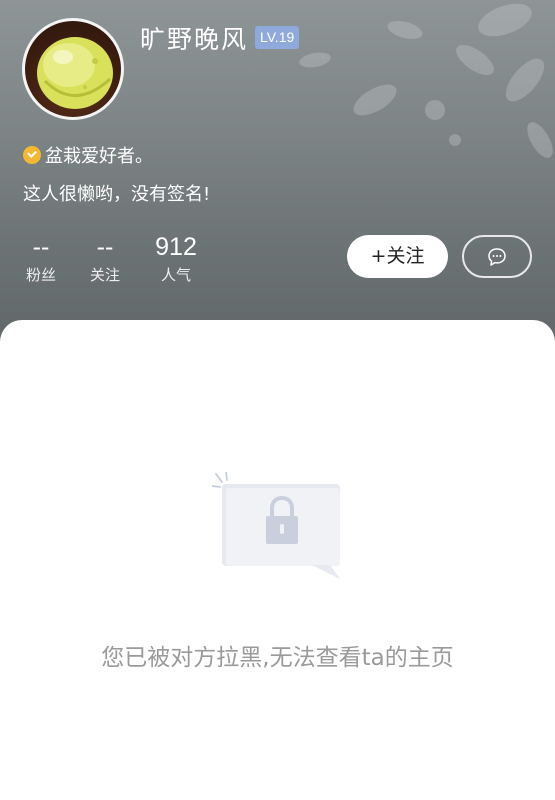 Image resolution: width=555 pixels, height=800 pixels. Describe the element at coordinates (40, 275) in the screenshot. I see `stat-fans-label: 粉丝` at that location.